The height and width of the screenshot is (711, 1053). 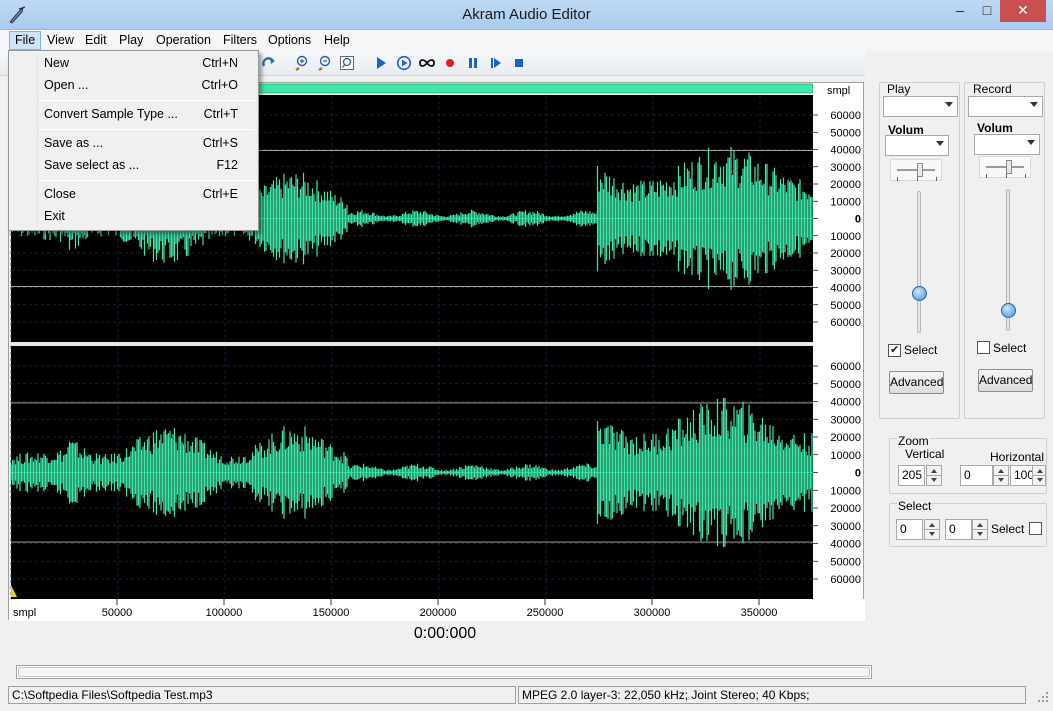 I want to click on record-advanced-button: Advanced, so click(x=1005, y=380).